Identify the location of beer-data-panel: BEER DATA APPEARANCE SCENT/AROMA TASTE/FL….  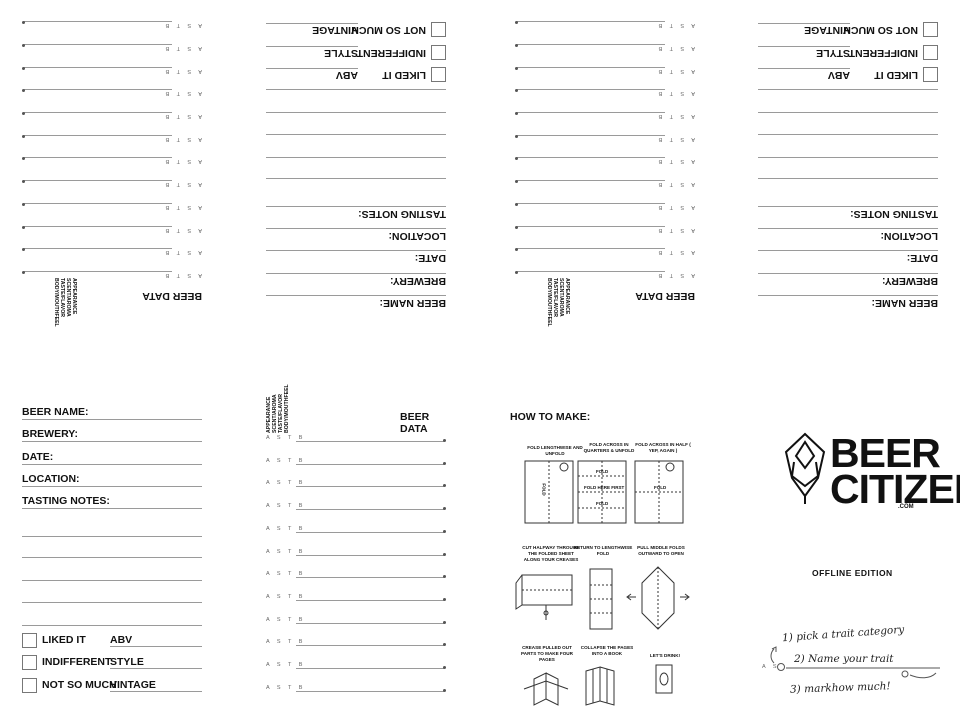
(356, 544).